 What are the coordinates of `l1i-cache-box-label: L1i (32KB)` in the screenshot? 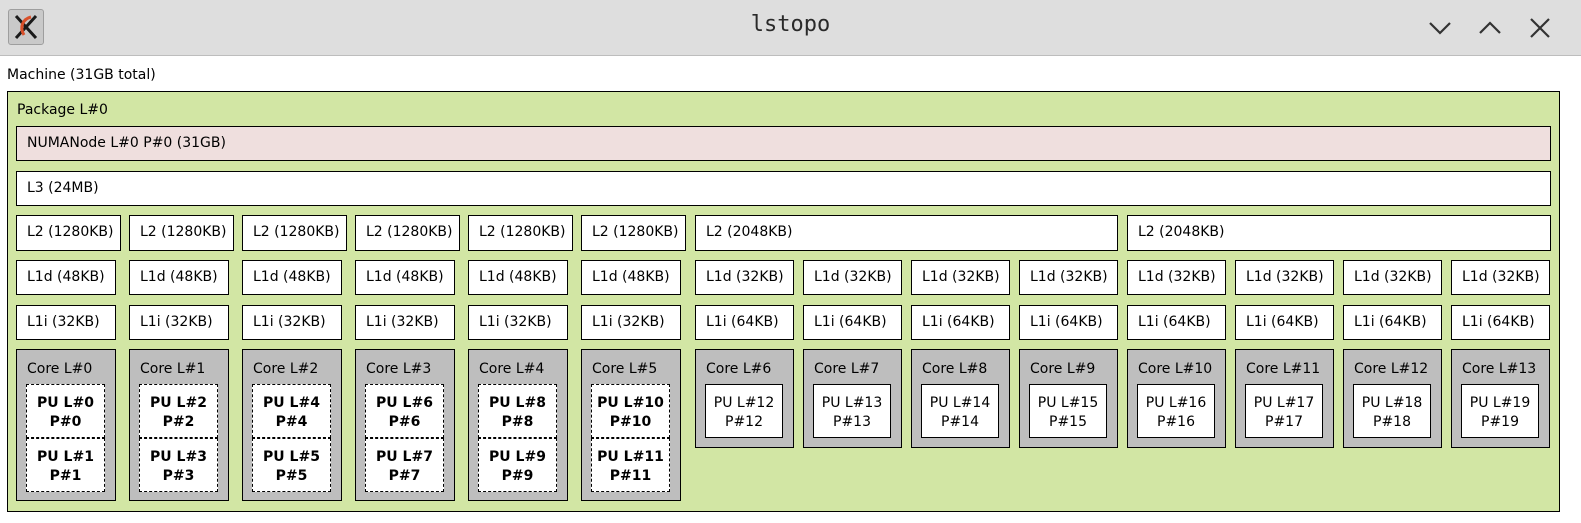 It's located at (289, 322).